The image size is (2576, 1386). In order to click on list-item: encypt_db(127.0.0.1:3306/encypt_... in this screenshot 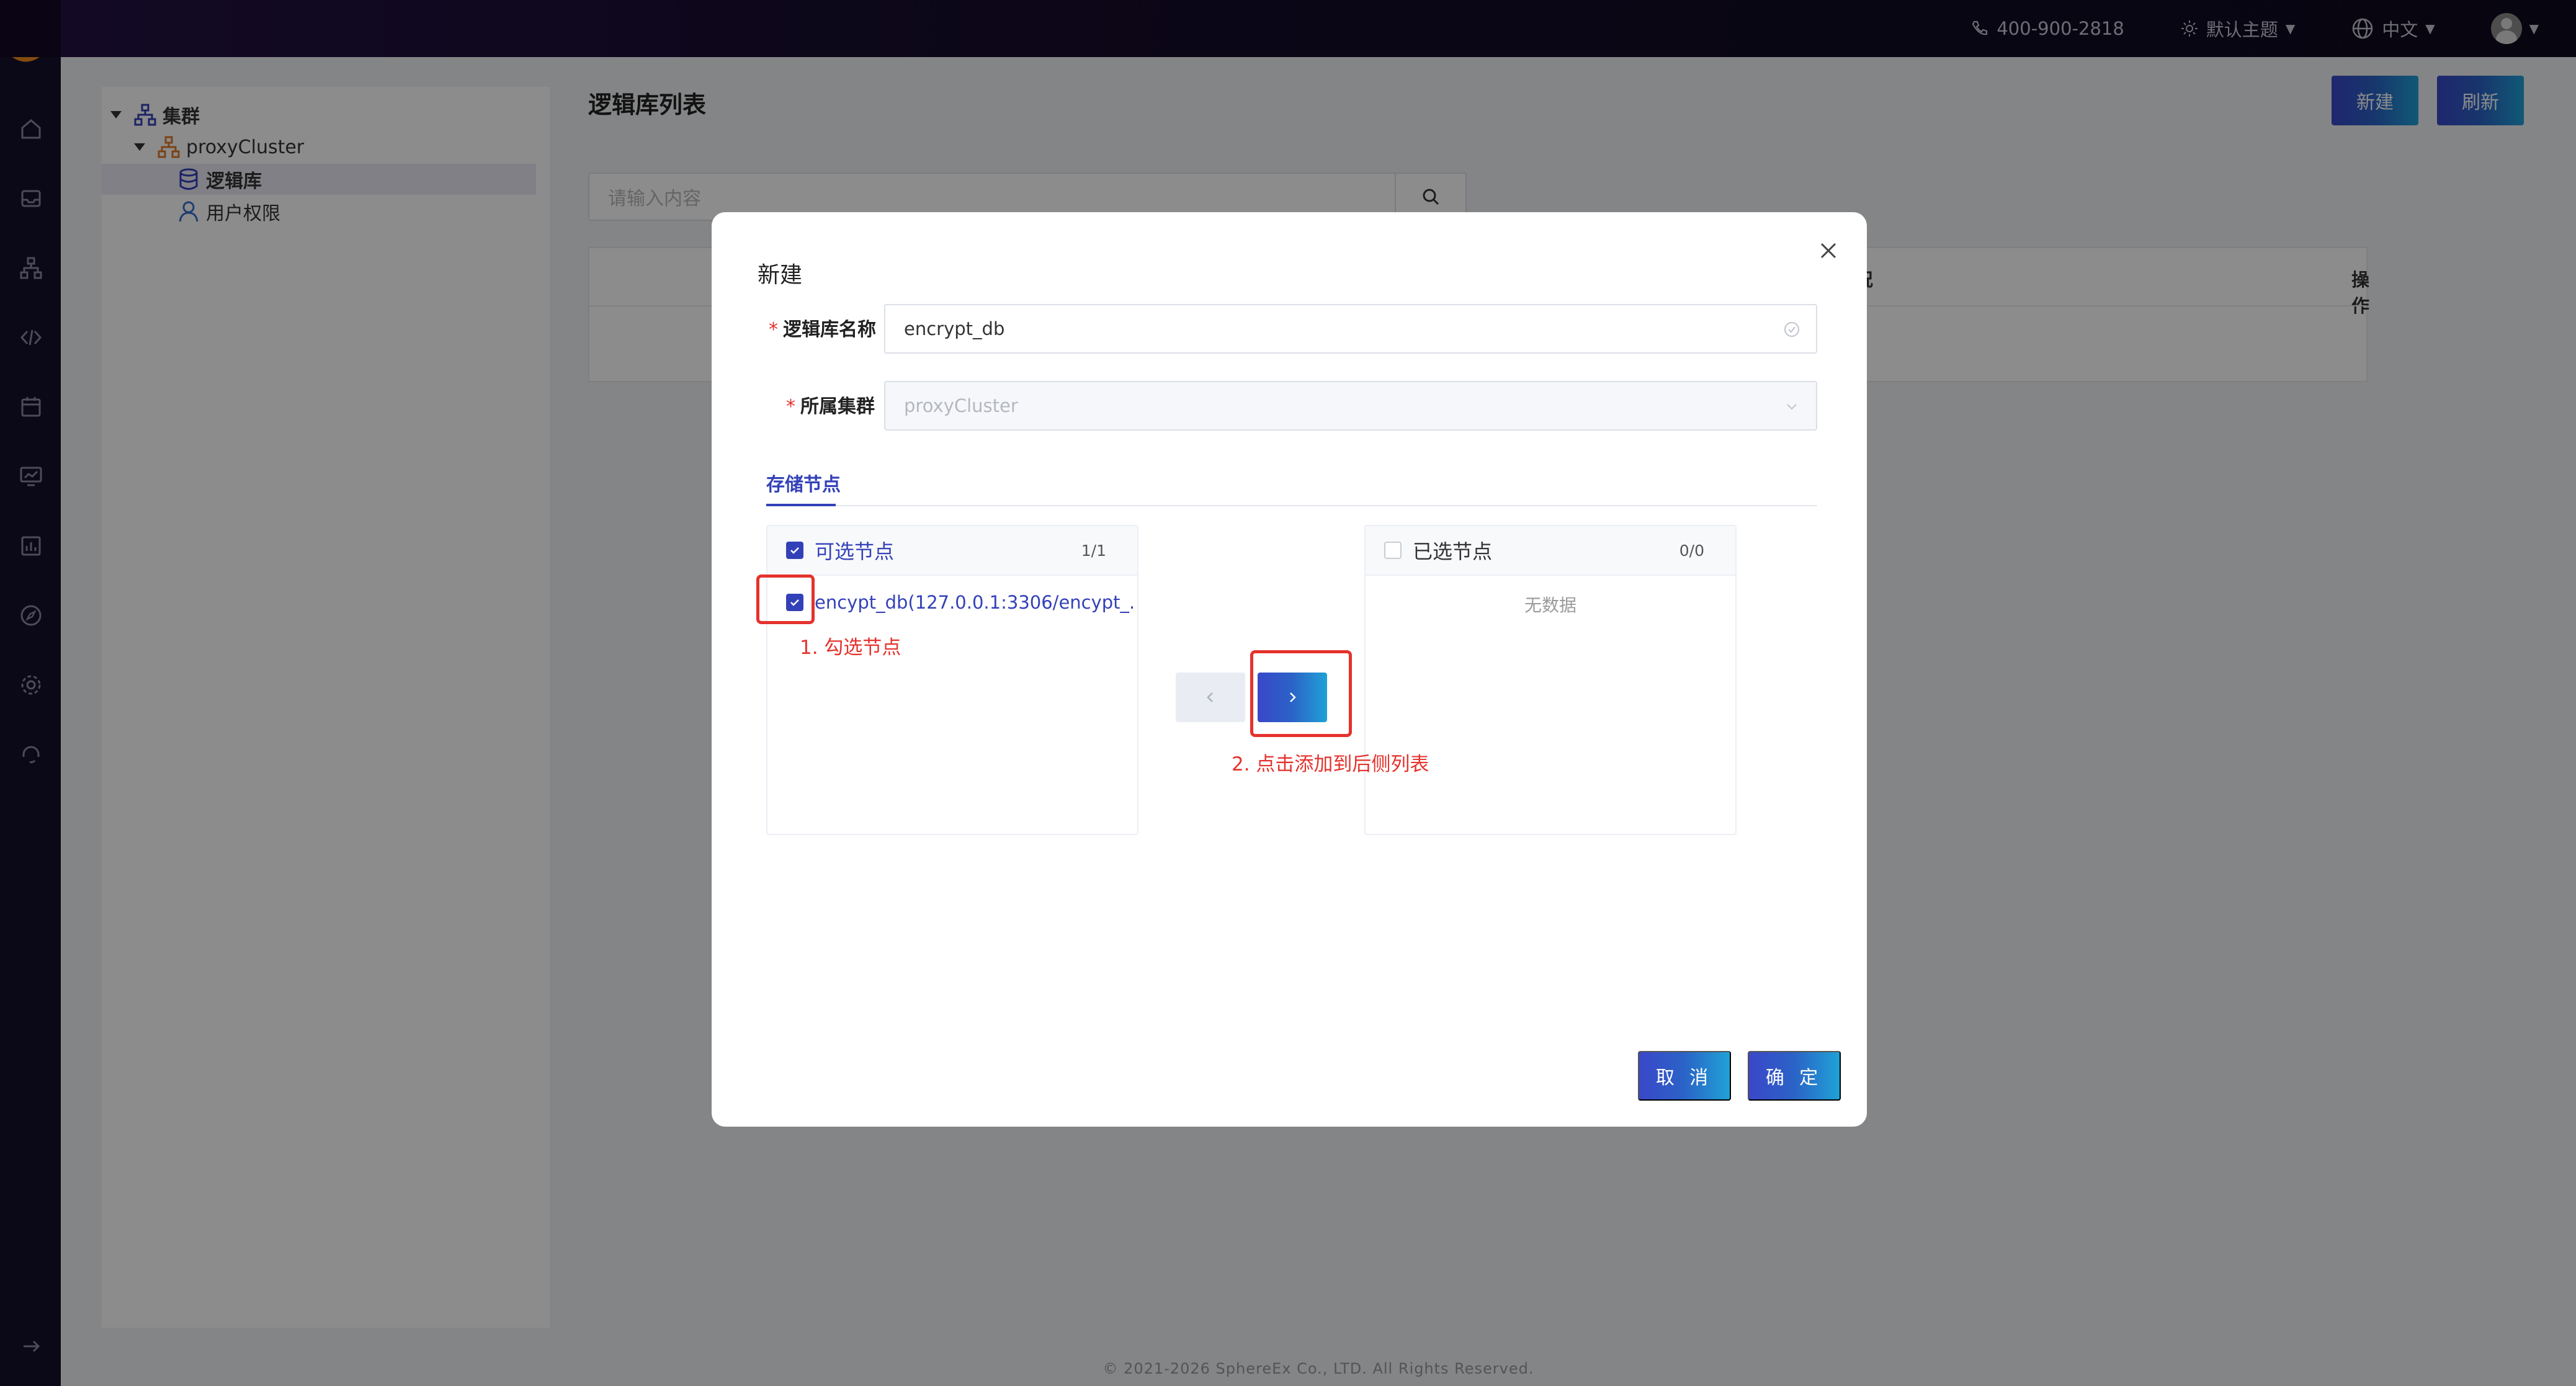, I will do `click(960, 602)`.